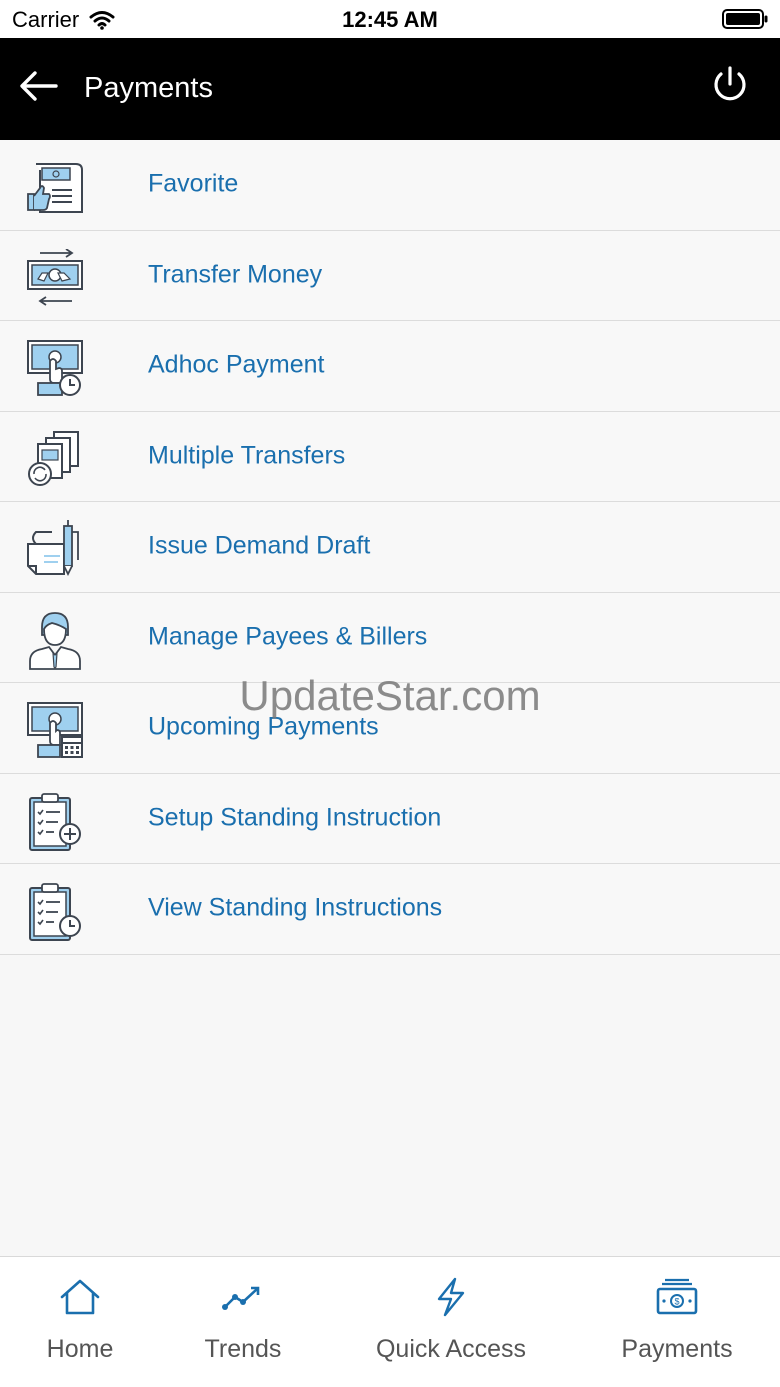  Describe the element at coordinates (390, 728) in the screenshot. I see `menu-item-upcoming-payments: Upcoming Payments` at that location.